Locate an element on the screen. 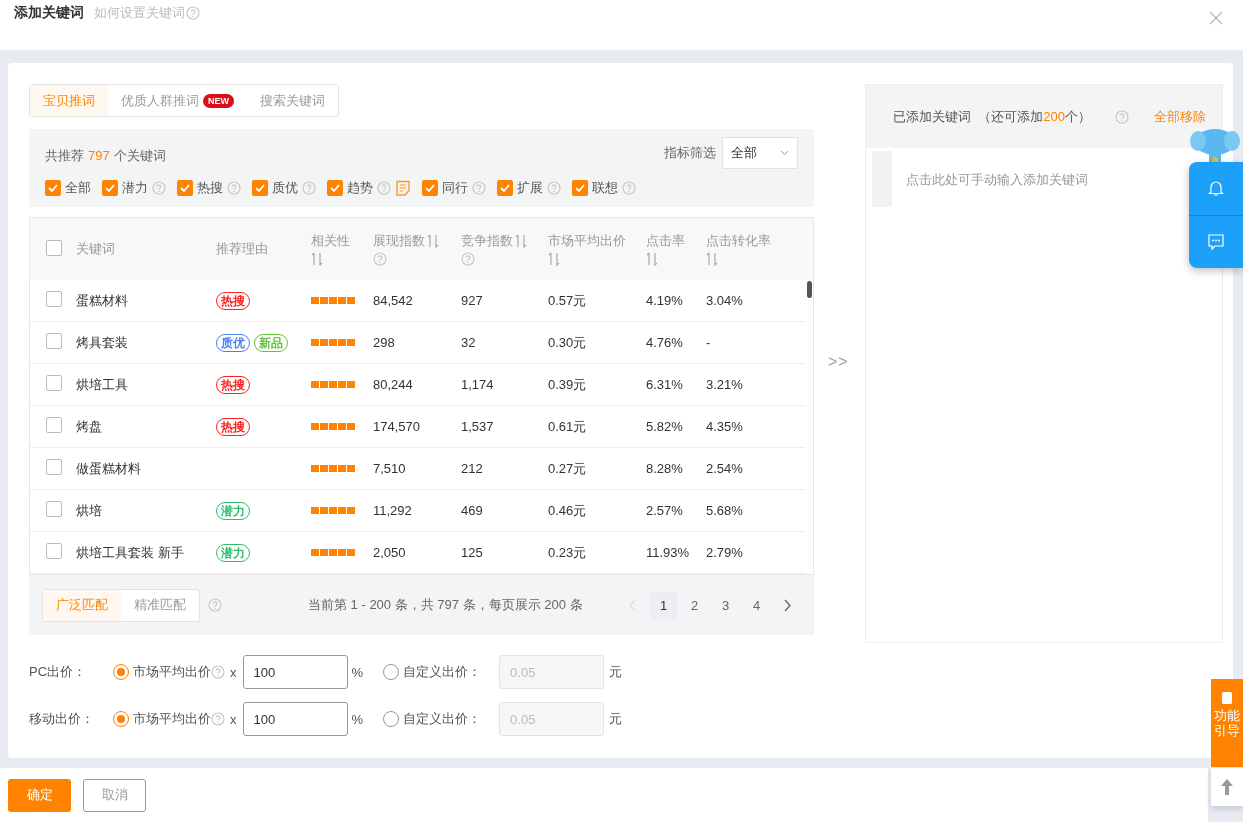 This screenshot has height=822, width=1243. column-header: 点击转化率 is located at coordinates (738, 241).